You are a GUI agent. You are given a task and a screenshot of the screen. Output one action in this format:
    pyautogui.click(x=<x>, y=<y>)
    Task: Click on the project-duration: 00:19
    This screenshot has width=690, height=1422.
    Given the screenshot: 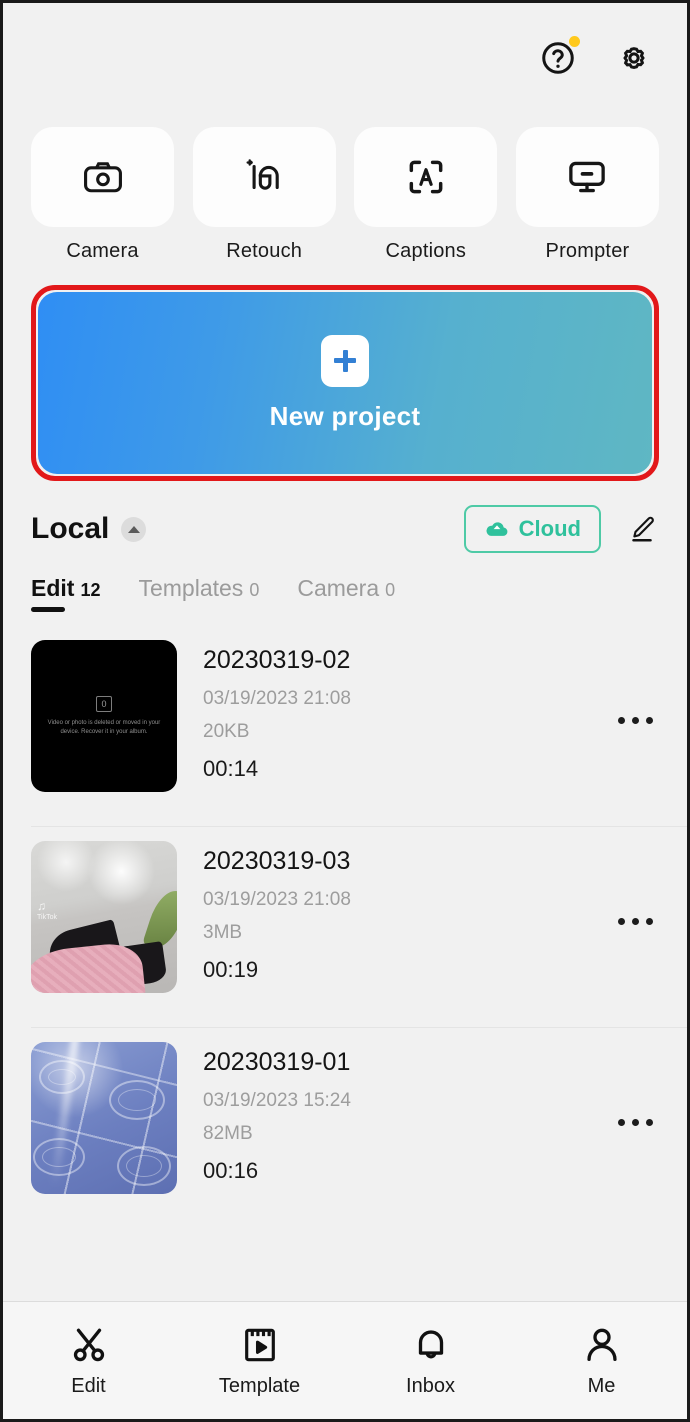 What is the action you would take?
    pyautogui.click(x=231, y=969)
    